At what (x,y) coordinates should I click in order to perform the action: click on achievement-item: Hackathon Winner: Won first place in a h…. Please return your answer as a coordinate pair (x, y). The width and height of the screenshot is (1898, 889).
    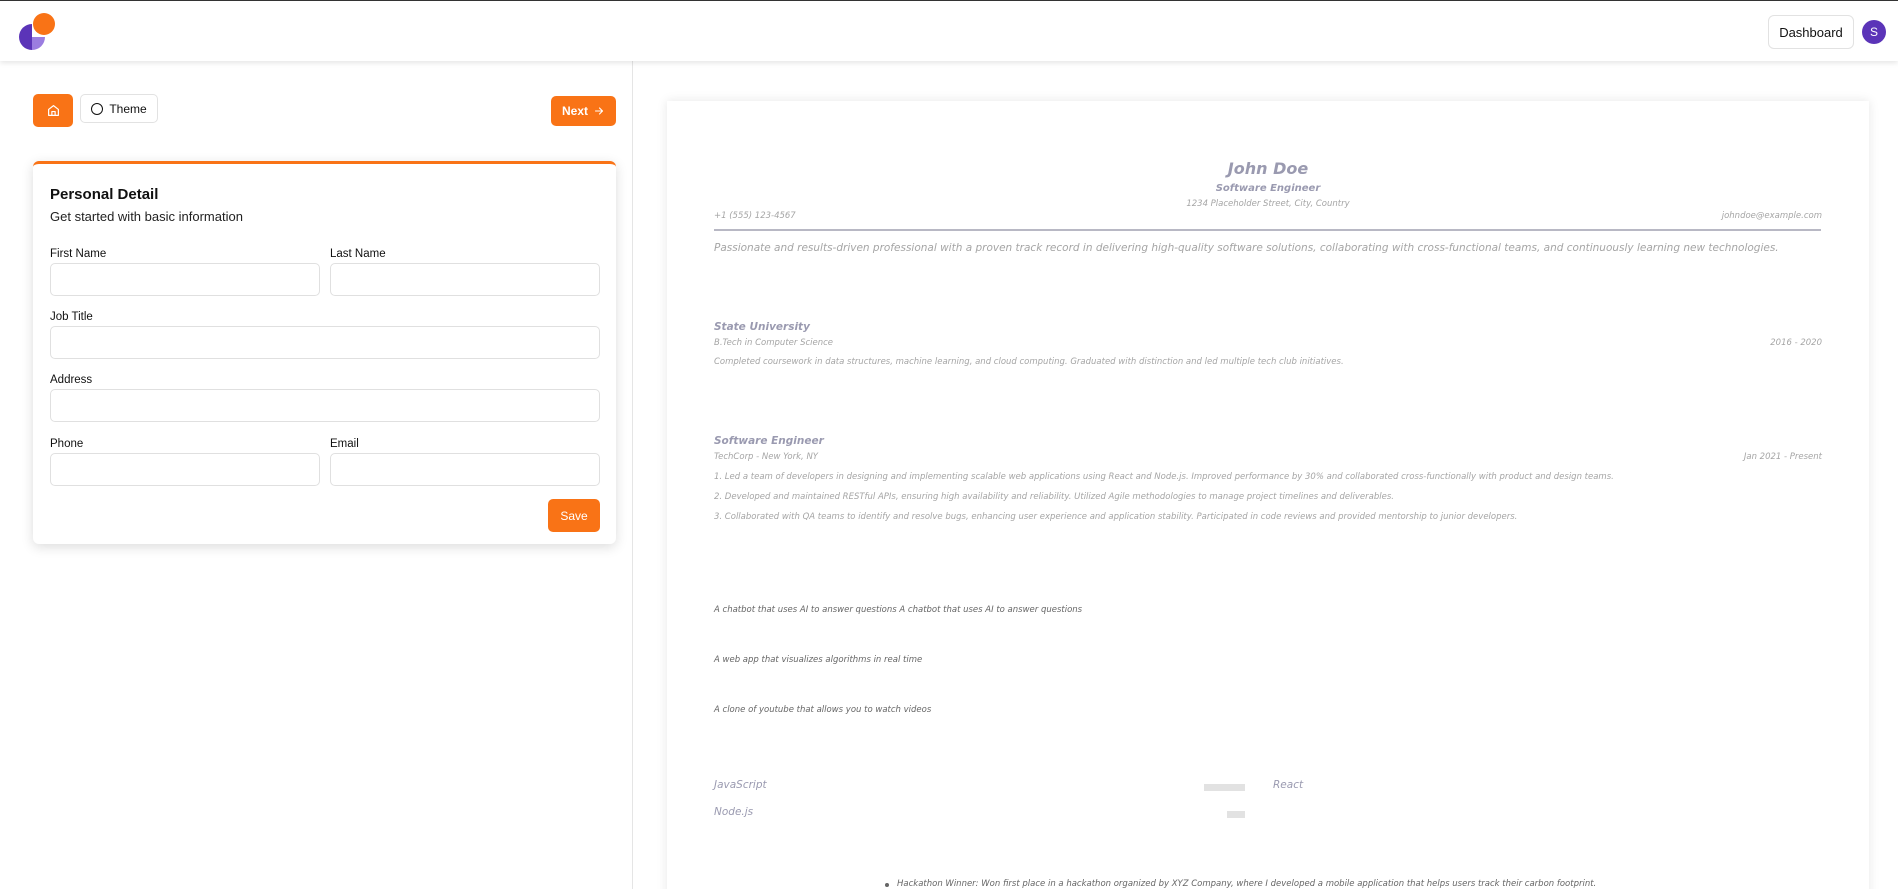
    Looking at the image, I should click on (1247, 884).